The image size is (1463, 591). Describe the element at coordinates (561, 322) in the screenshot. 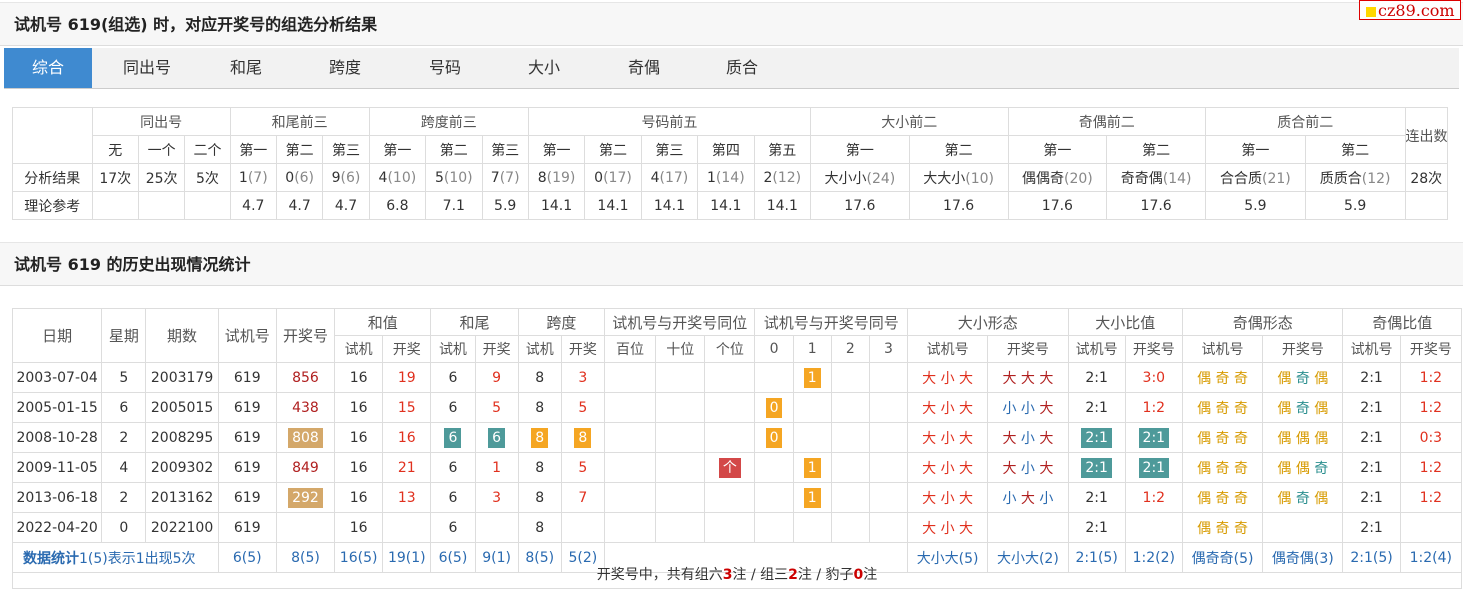

I see `history-header: 跨度` at that location.